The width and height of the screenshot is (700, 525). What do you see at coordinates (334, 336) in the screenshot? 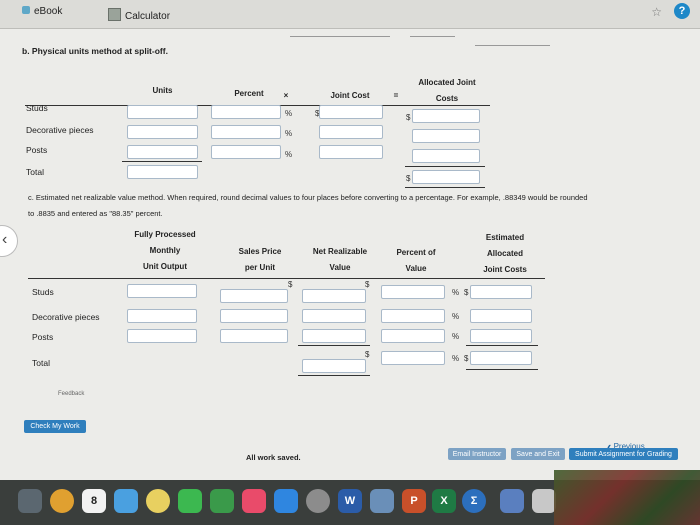
I see `nrv-posts-input` at bounding box center [334, 336].